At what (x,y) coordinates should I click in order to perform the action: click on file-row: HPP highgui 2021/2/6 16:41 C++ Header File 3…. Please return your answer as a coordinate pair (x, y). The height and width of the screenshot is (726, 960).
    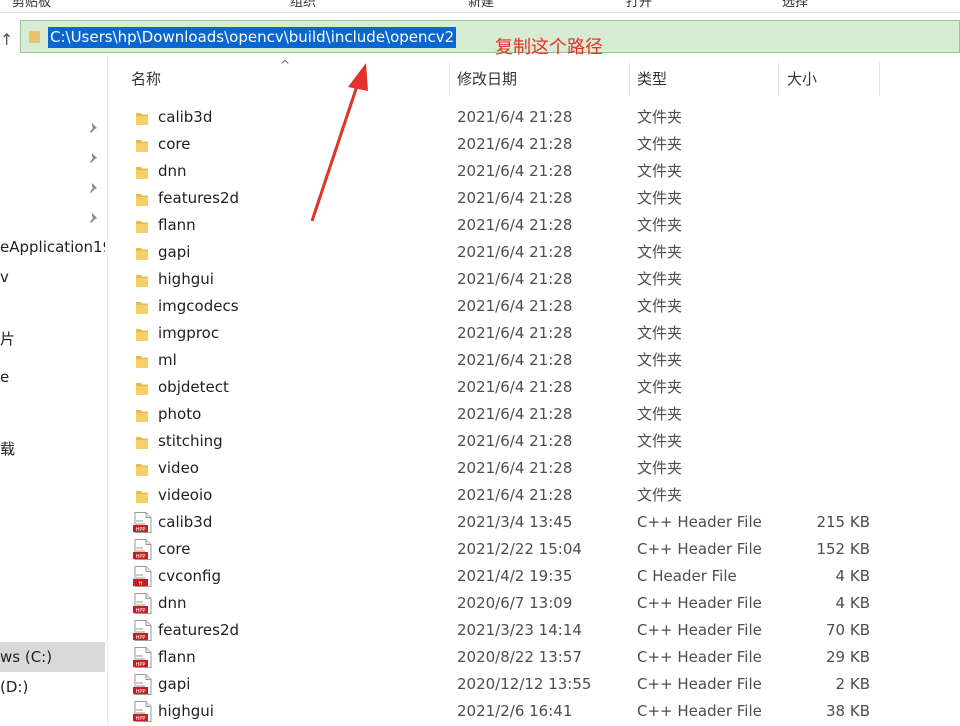
    Looking at the image, I should click on (508, 711).